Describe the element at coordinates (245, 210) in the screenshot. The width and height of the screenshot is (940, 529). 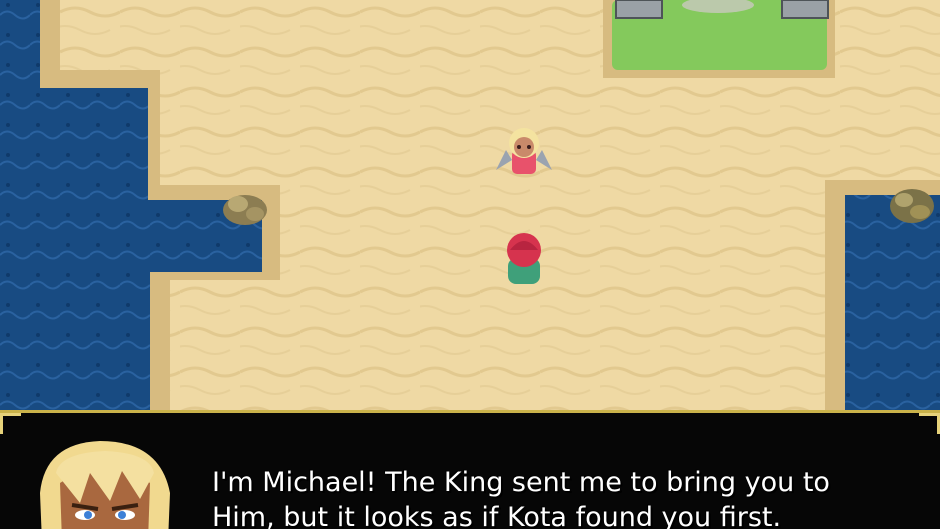
I see `rock-cluster-left` at that location.